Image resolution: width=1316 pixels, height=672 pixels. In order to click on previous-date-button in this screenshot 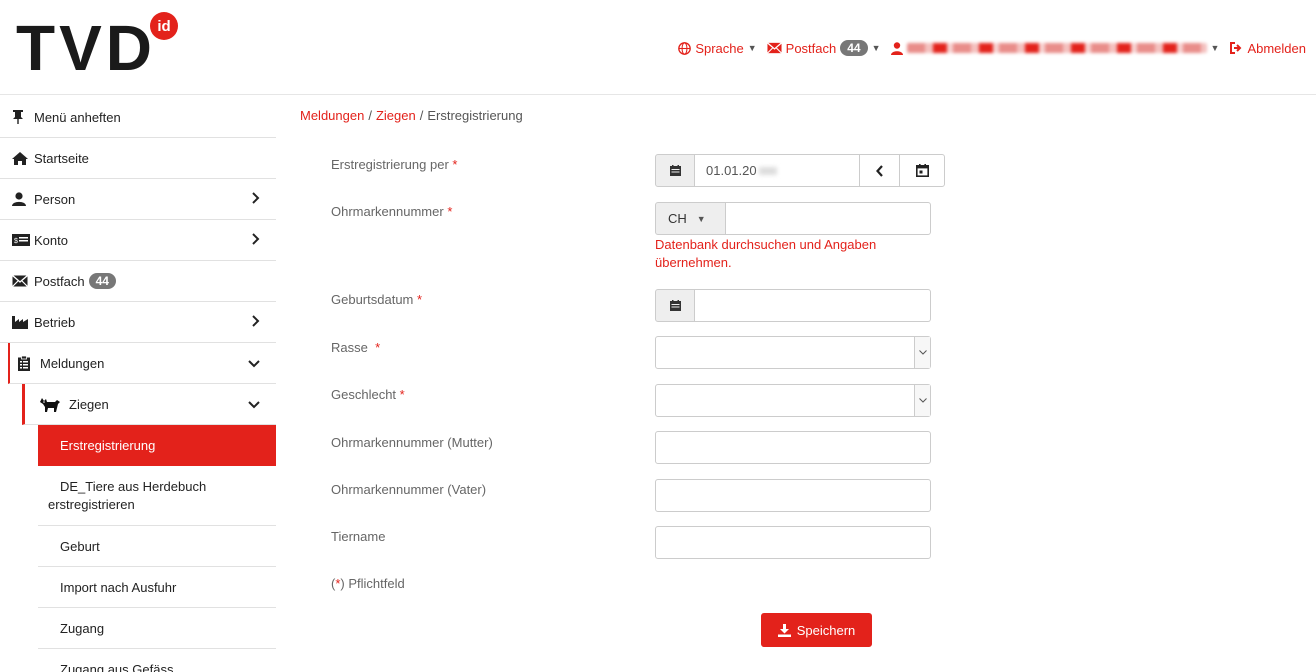, I will do `click(879, 170)`.